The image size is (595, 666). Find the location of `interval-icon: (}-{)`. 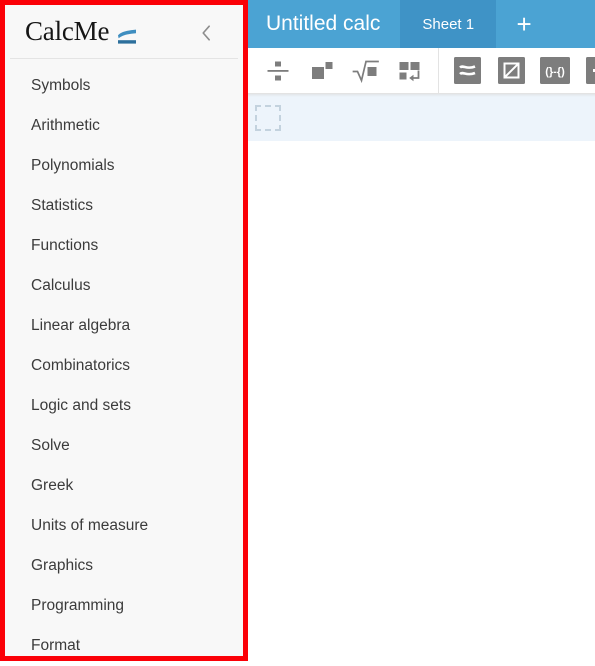

interval-icon: (}-{) is located at coordinates (555, 70).